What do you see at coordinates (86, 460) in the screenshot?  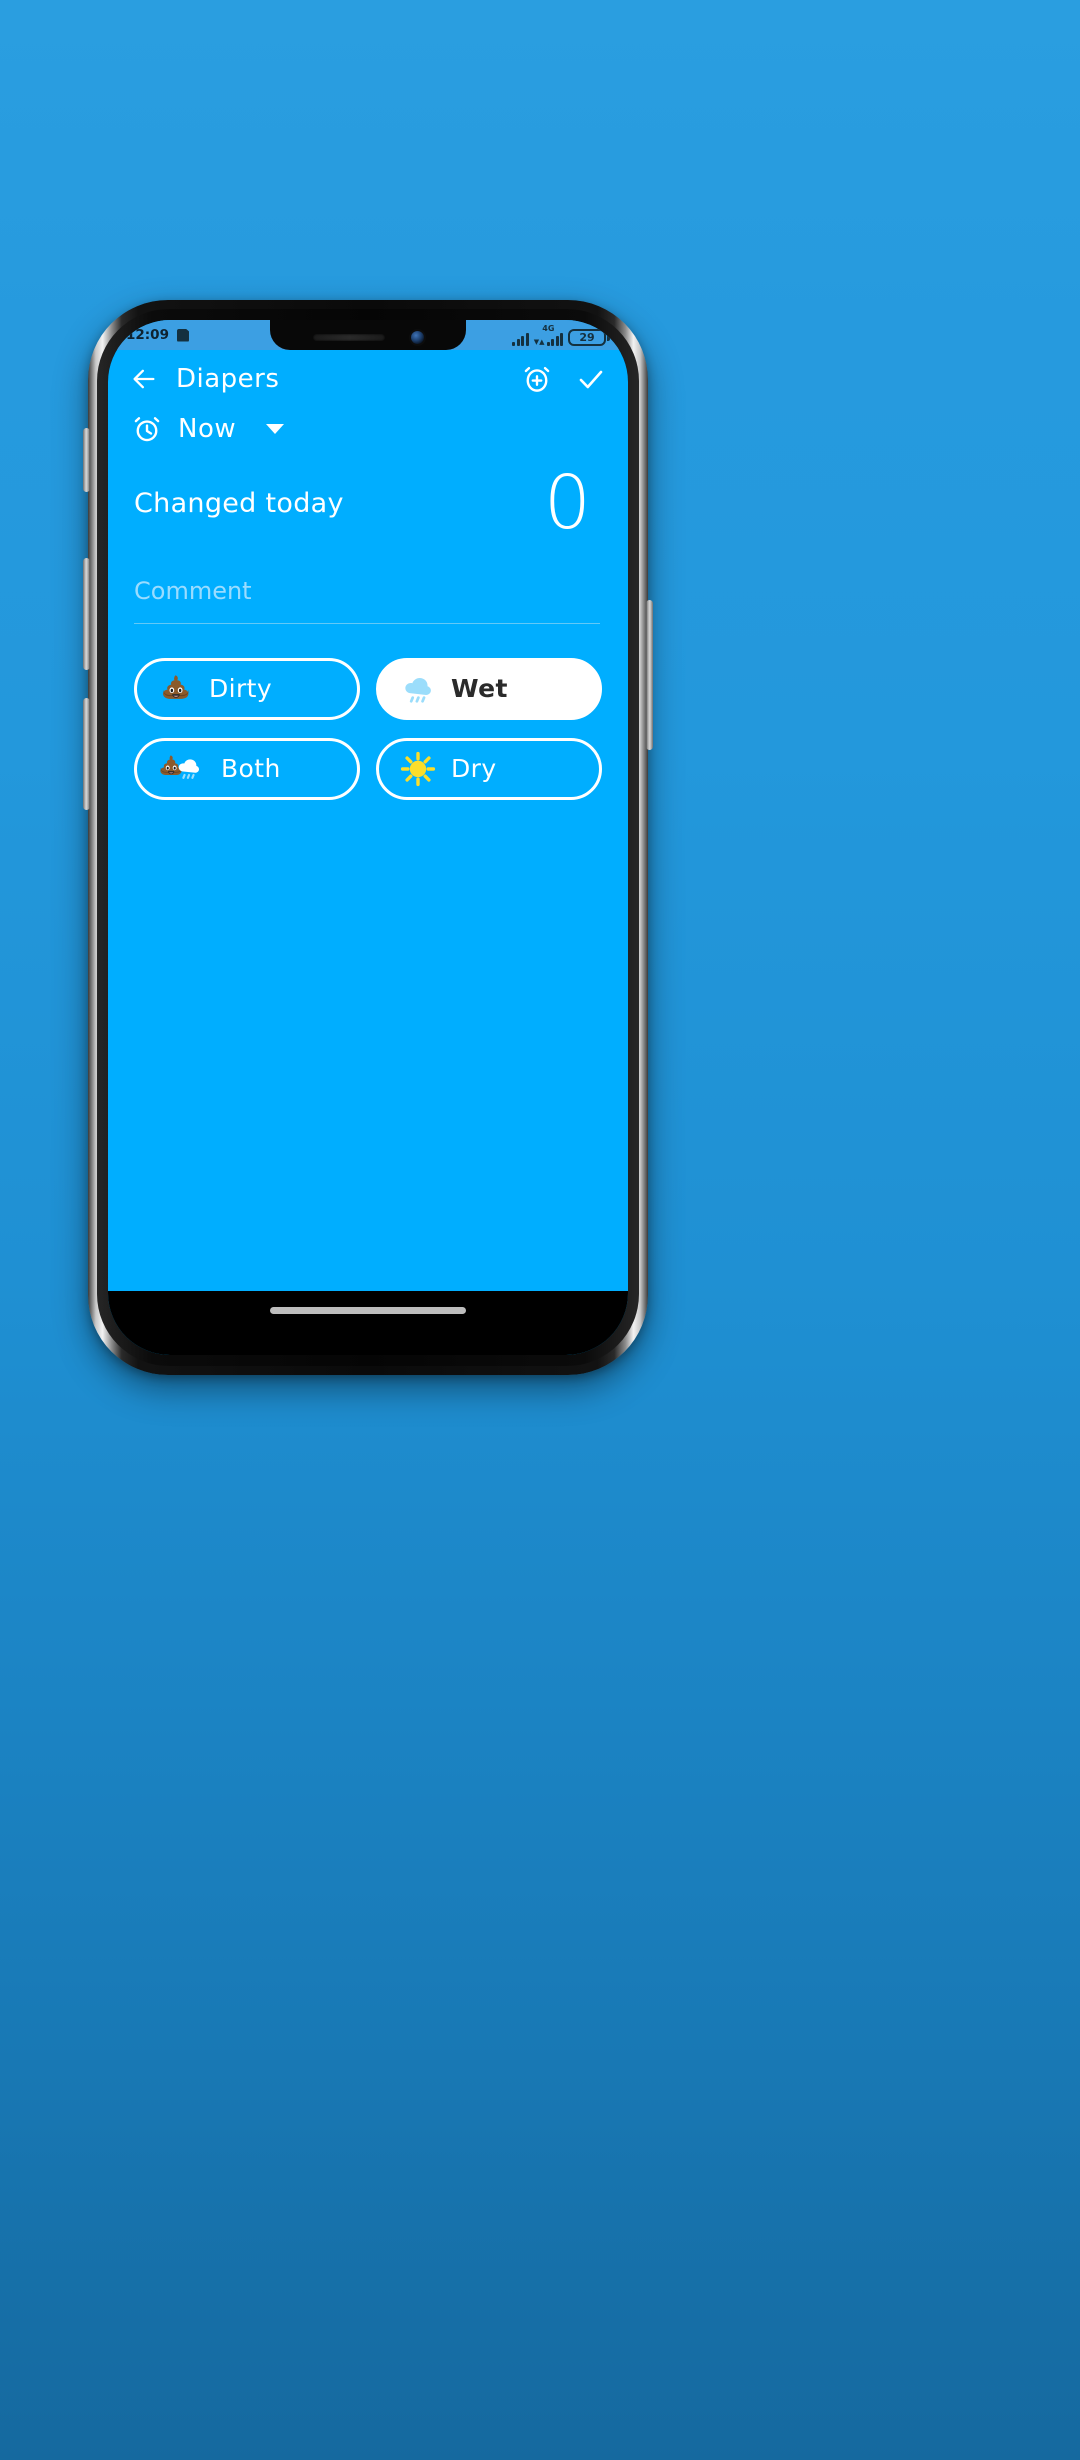 I see `silent-switch-button` at bounding box center [86, 460].